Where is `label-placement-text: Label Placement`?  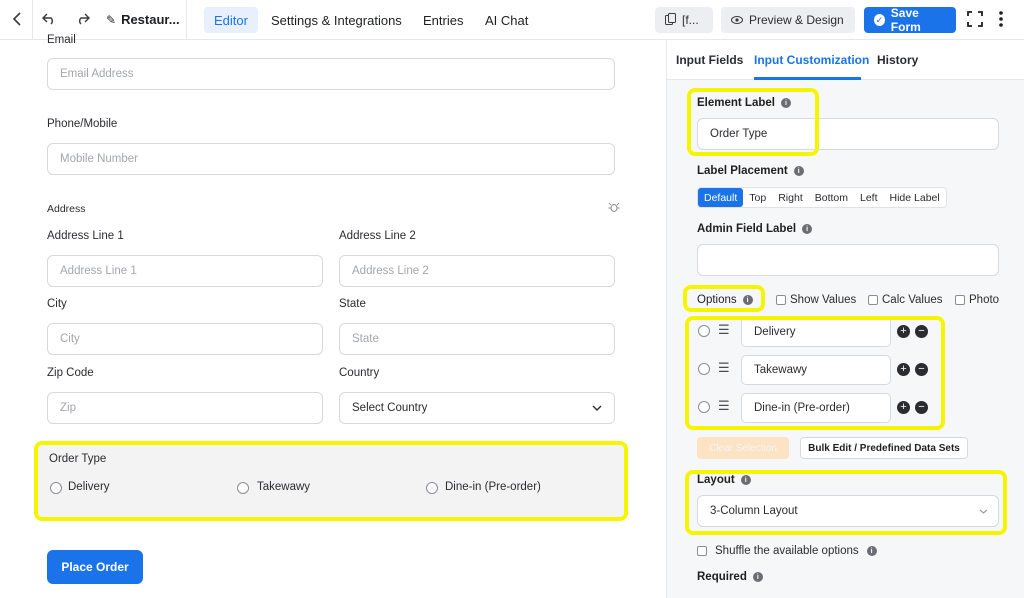
label-placement-text: Label Placement is located at coordinates (742, 171).